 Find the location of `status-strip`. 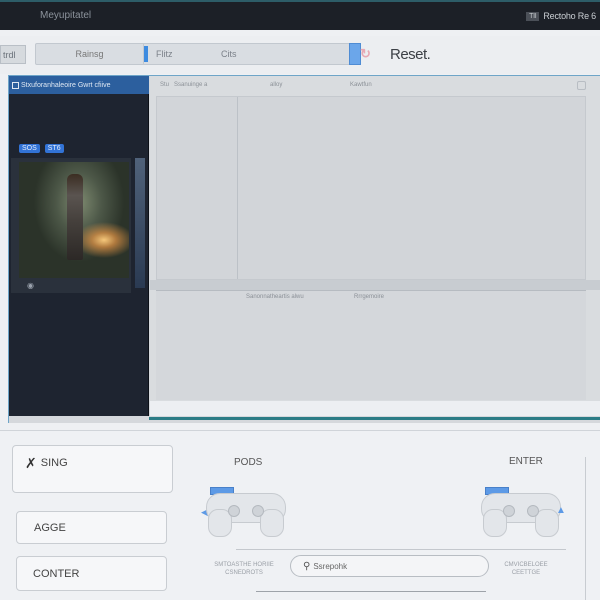

status-strip is located at coordinates (375, 408).